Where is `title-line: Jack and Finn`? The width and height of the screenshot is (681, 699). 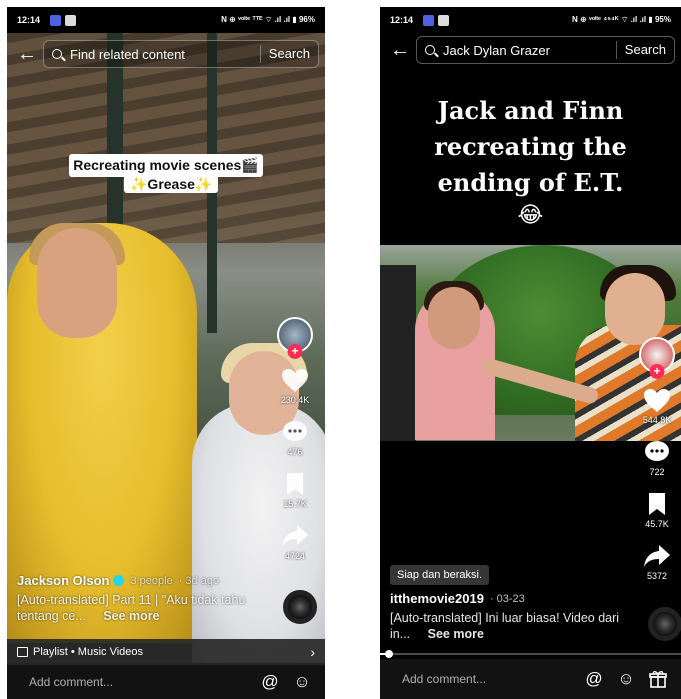 title-line: Jack and Finn is located at coordinates (530, 110).